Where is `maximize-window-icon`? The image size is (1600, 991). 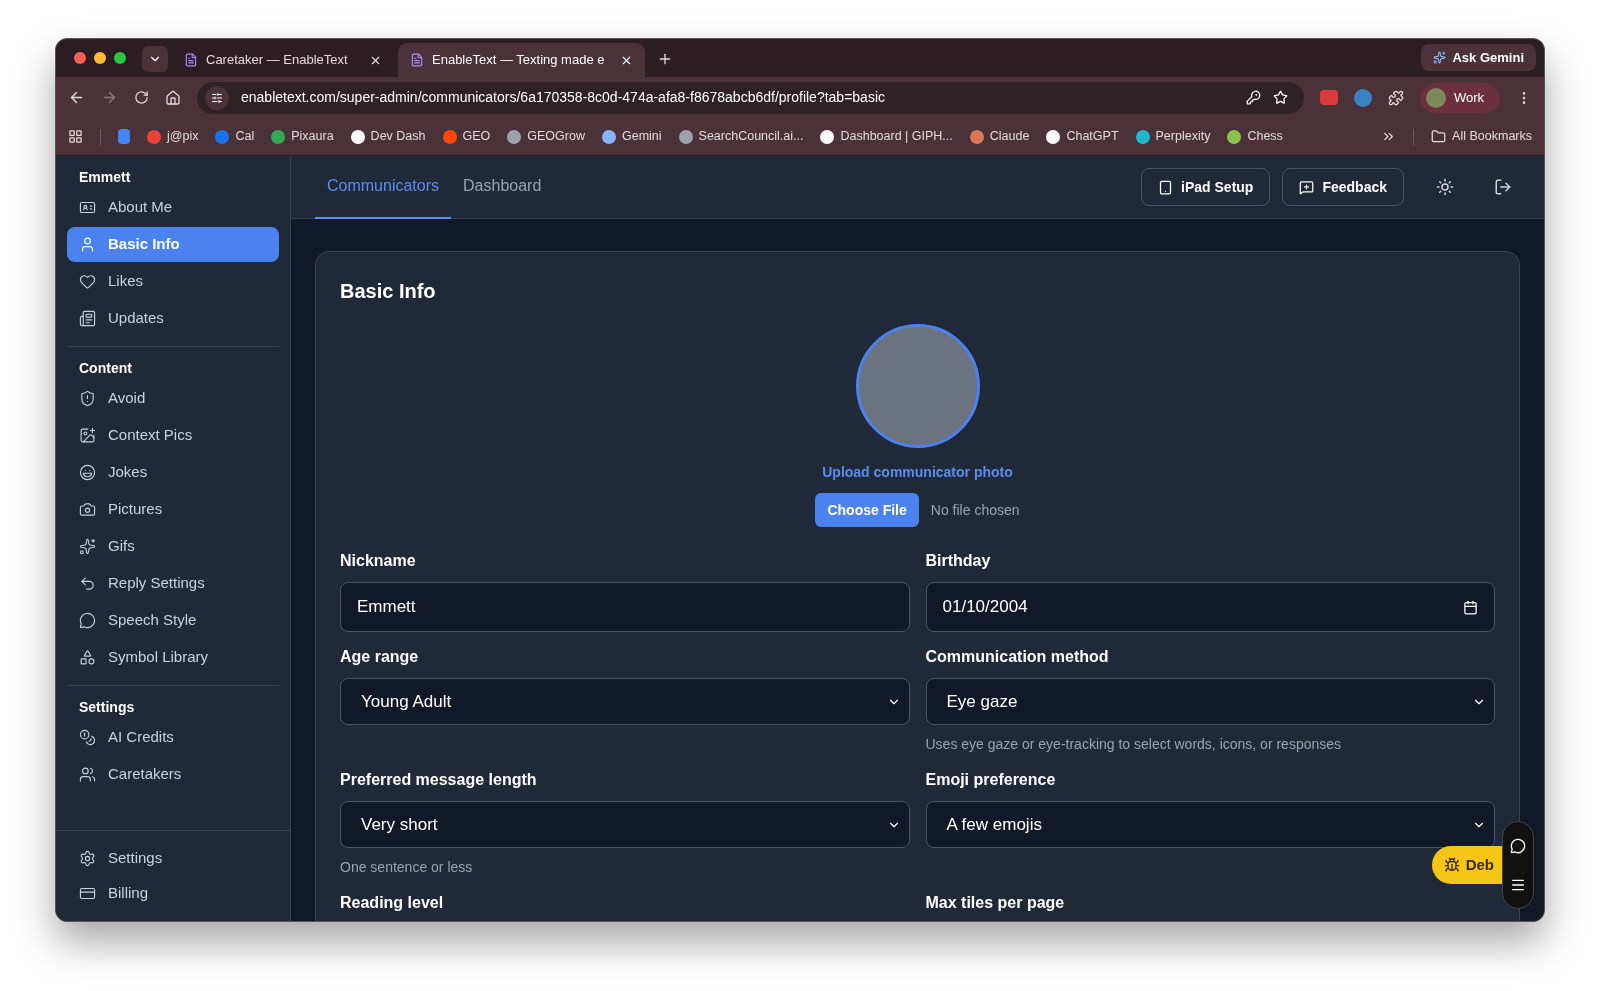
maximize-window-icon is located at coordinates (120, 58).